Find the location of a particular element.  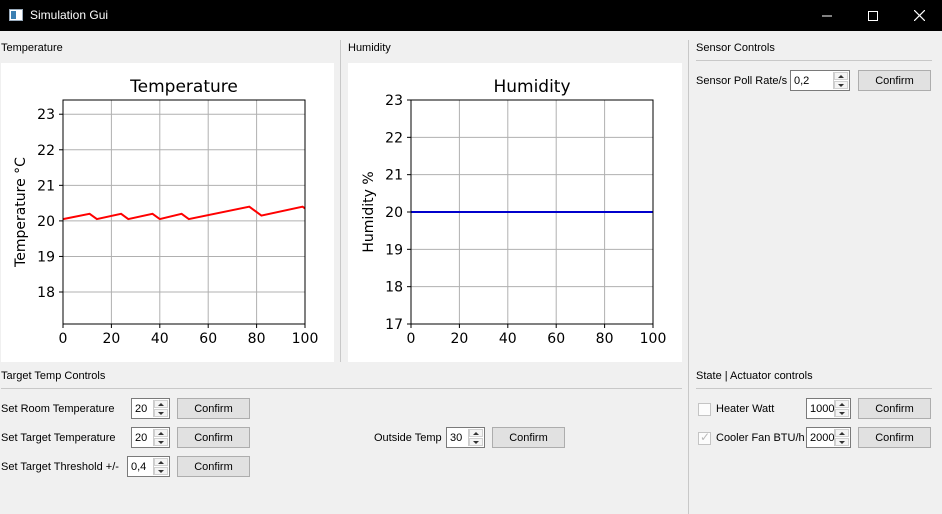

poll-rate-label: Sensor Poll Rate/s is located at coordinates (742, 81).